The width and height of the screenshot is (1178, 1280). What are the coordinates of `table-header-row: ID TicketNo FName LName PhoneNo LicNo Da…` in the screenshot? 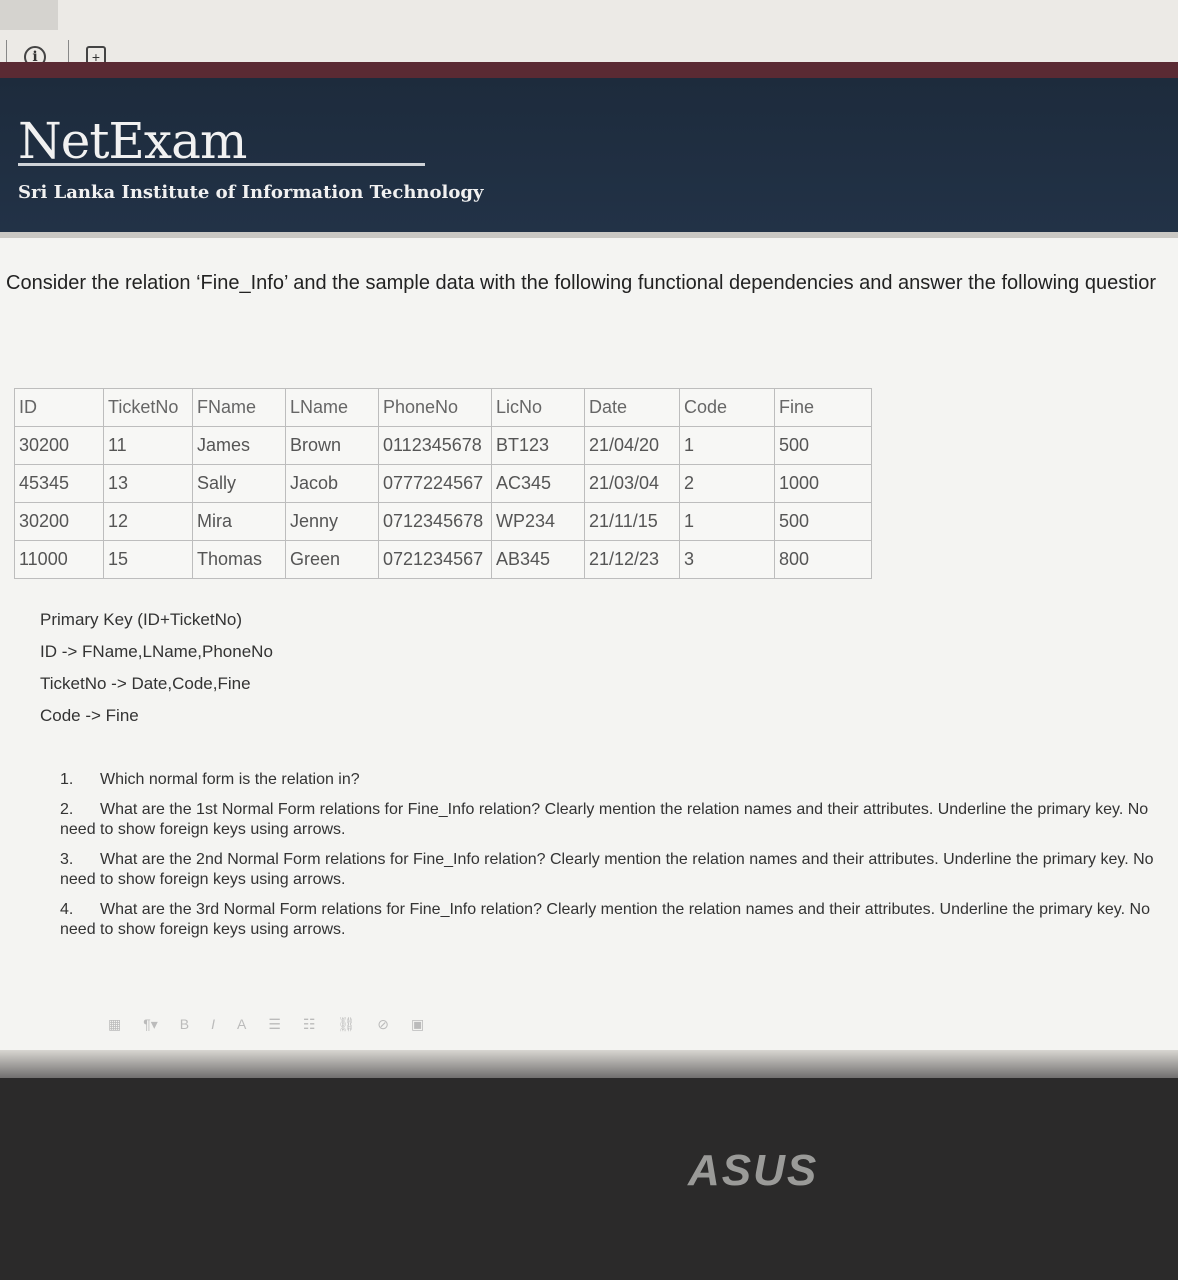 It's located at (443, 407).